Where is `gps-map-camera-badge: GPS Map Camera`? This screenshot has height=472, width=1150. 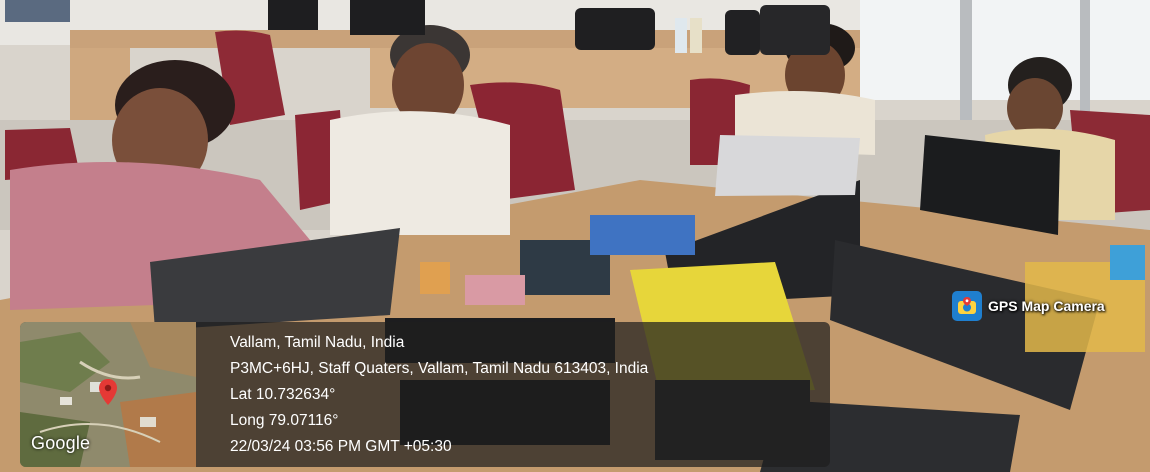 gps-map-camera-badge: GPS Map Camera is located at coordinates (1028, 306).